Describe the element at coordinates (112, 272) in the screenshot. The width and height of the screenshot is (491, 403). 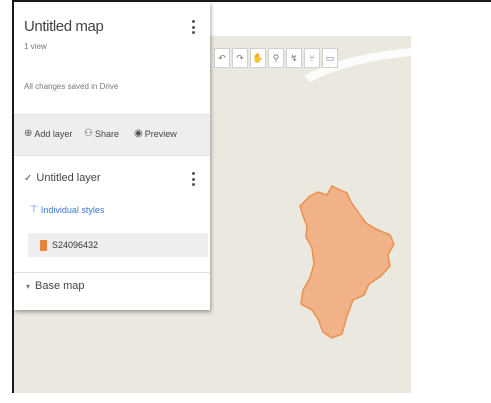
I see `panel-divider` at that location.